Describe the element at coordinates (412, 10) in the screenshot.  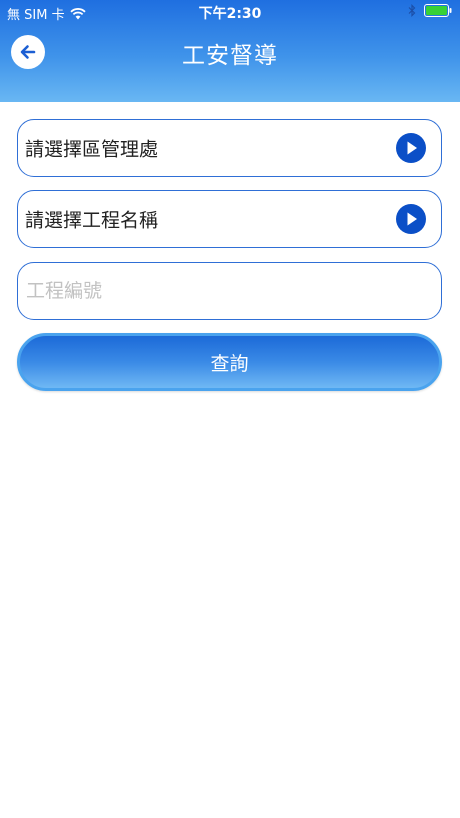
I see `bluetooth-icon` at that location.